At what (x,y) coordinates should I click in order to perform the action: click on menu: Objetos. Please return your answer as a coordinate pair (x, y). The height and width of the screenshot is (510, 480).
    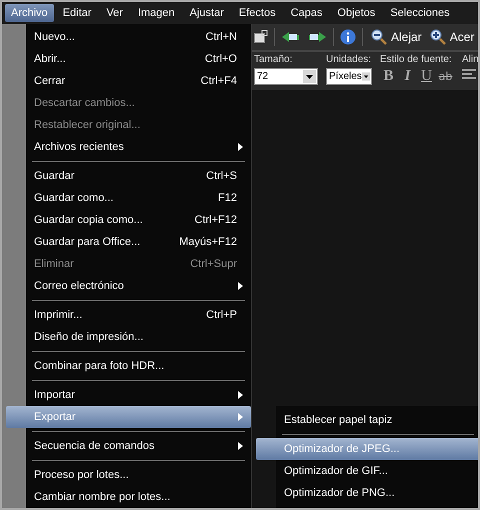
    Looking at the image, I should click on (356, 13).